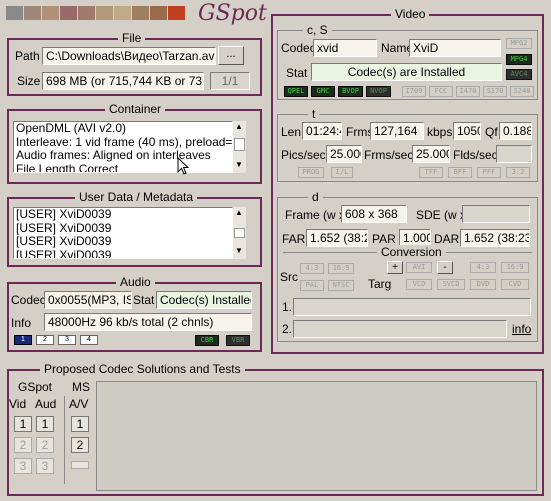  Describe the element at coordinates (80, 424) in the screenshot. I see `av-test-1: 1` at that location.